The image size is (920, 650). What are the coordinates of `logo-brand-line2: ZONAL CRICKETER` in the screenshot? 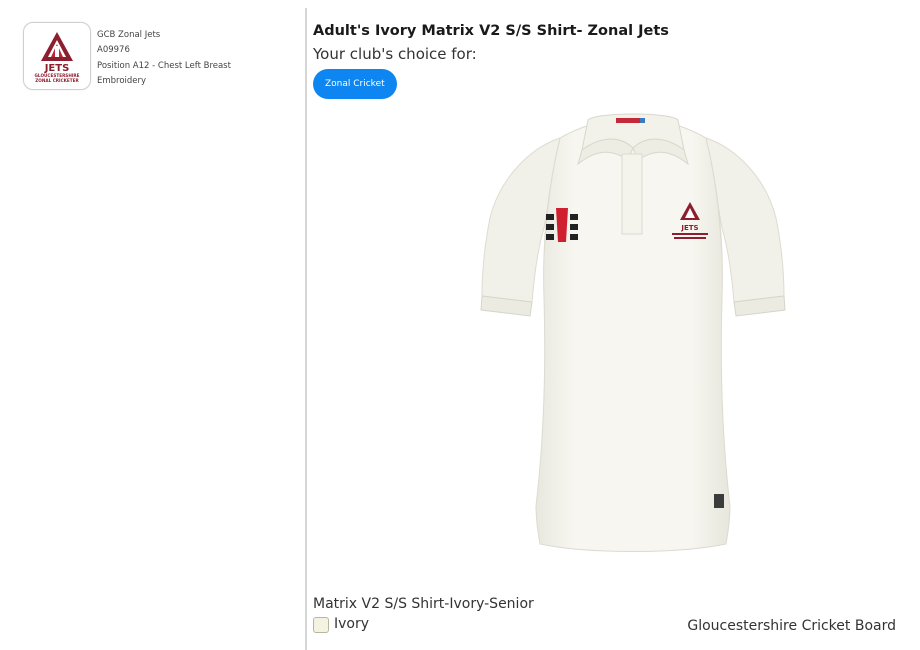 It's located at (57, 80).